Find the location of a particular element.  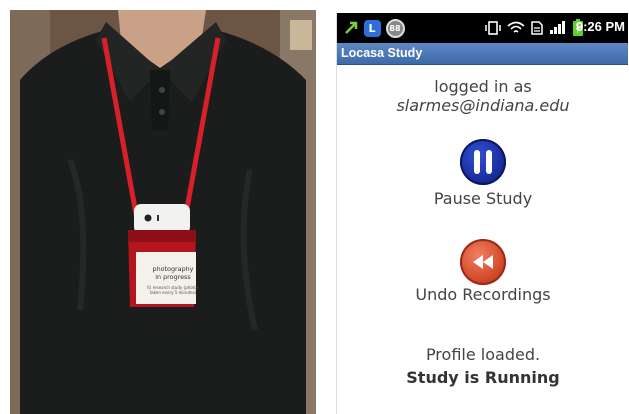

pause-study-label: Pause Study is located at coordinates (482, 198).